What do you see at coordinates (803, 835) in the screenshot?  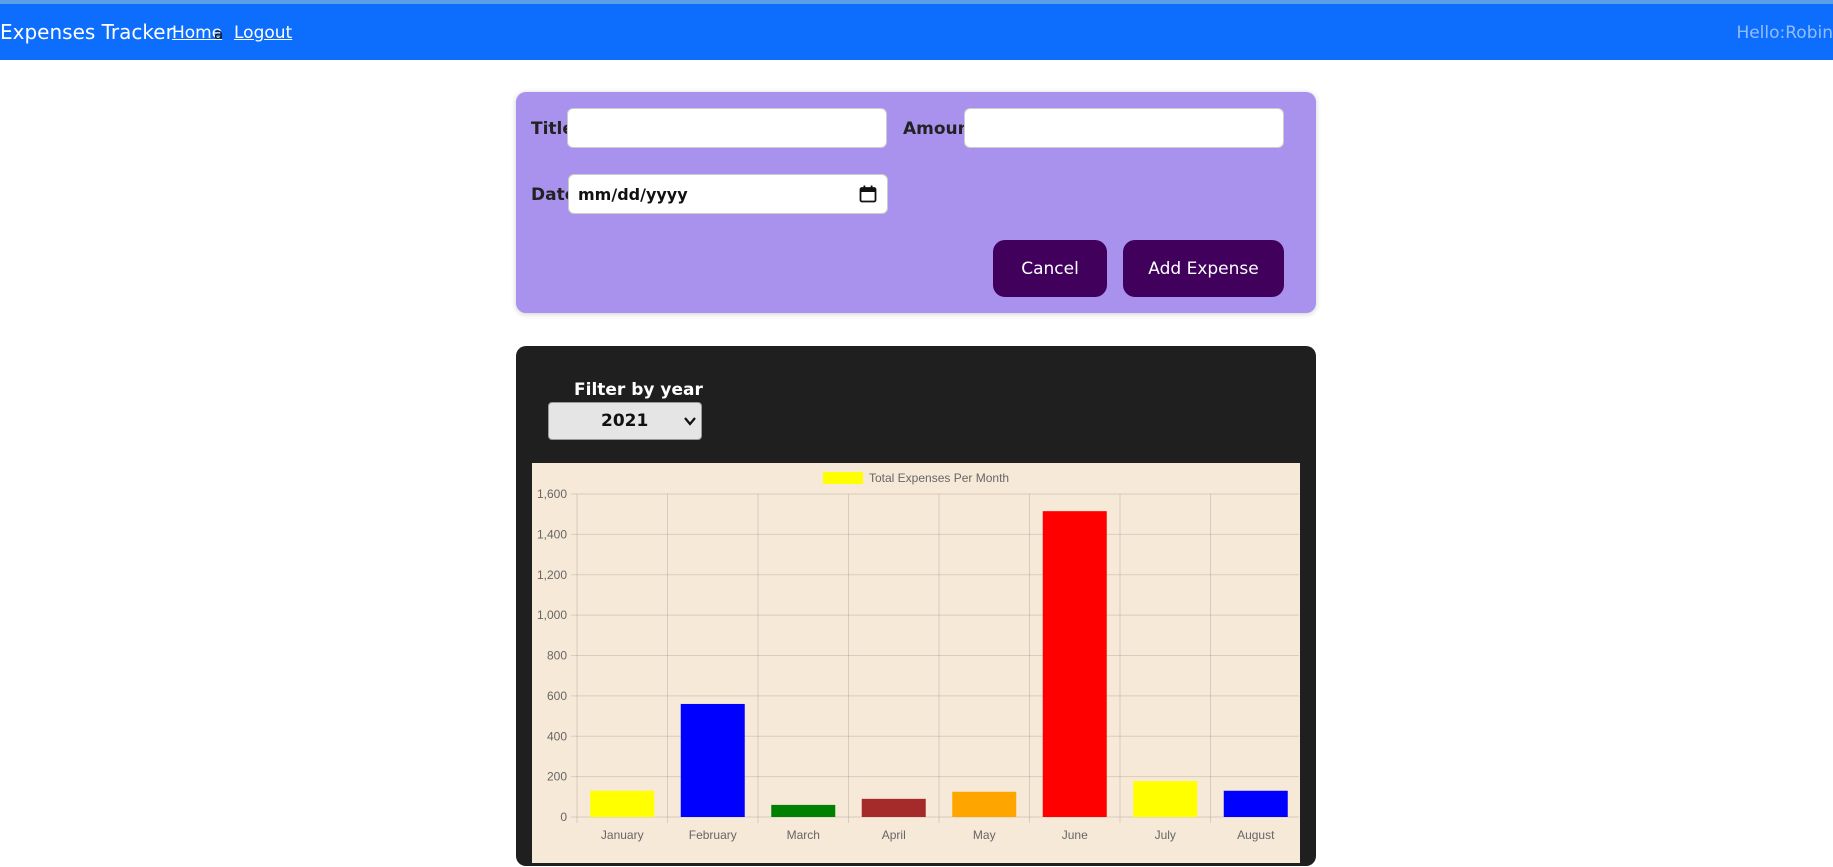 I see `x-tick-label: March` at bounding box center [803, 835].